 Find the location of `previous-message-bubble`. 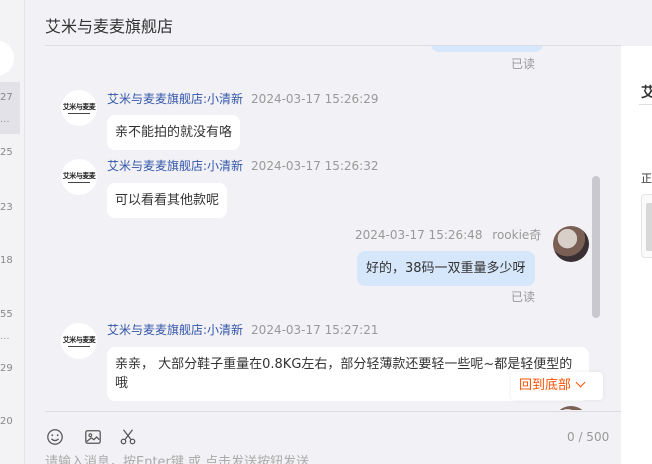

previous-message-bubble is located at coordinates (487, 49).